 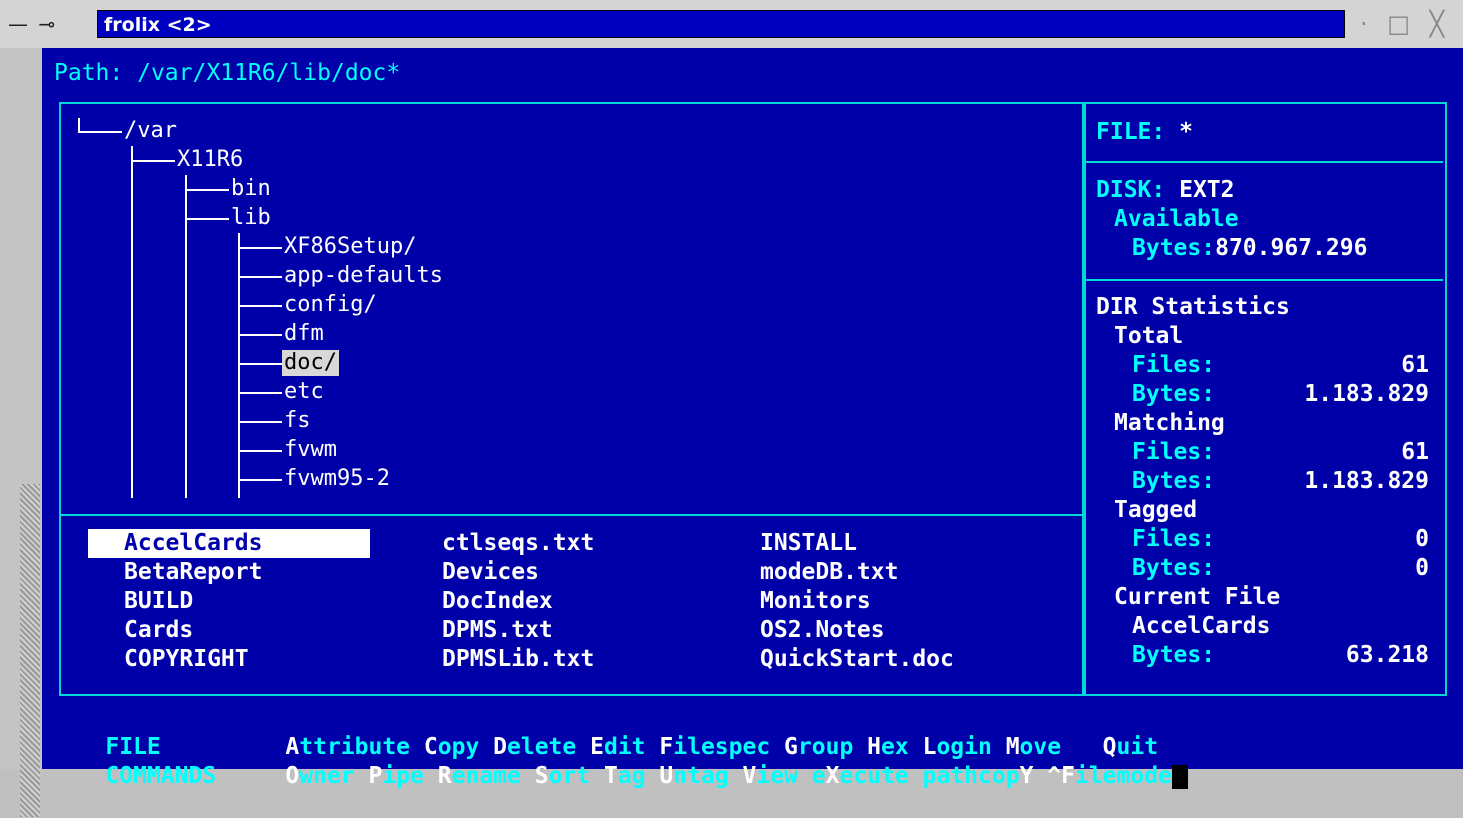 I want to click on command-execute: eXecute, so click(x=860, y=776).